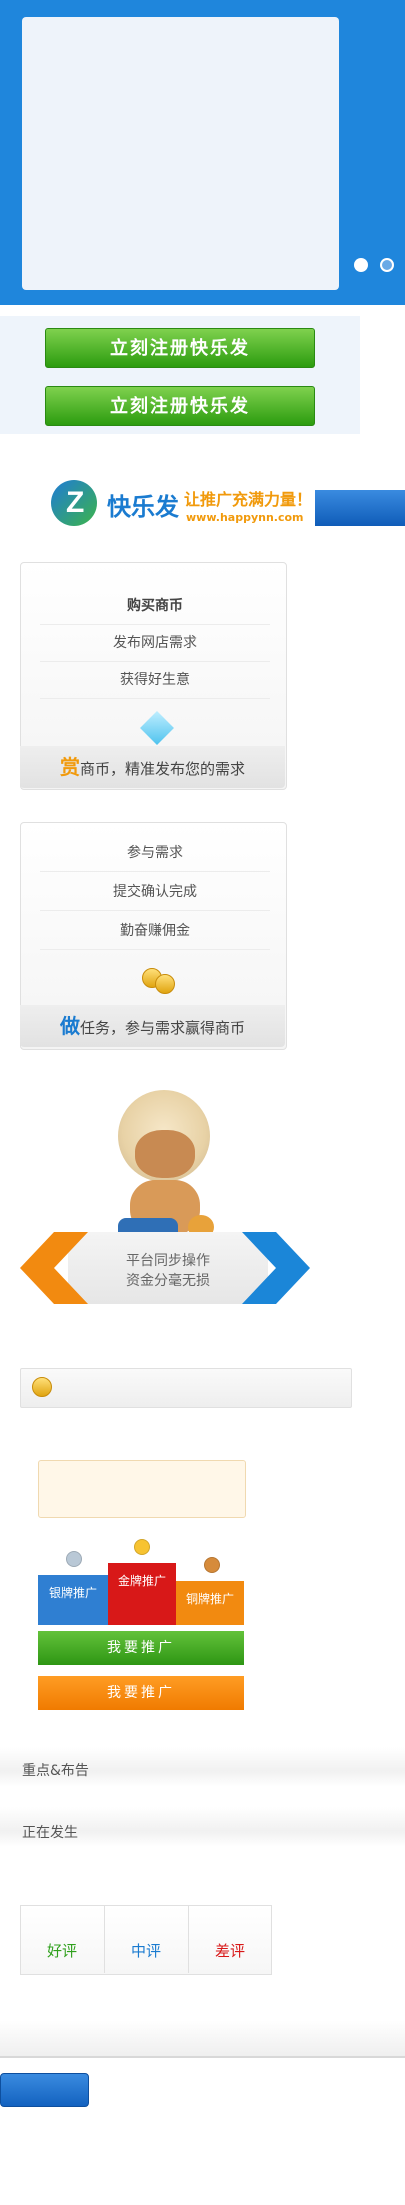 The height and width of the screenshot is (2205, 405). What do you see at coordinates (155, 606) in the screenshot?
I see `card-item-buy-coins: 购买商币` at bounding box center [155, 606].